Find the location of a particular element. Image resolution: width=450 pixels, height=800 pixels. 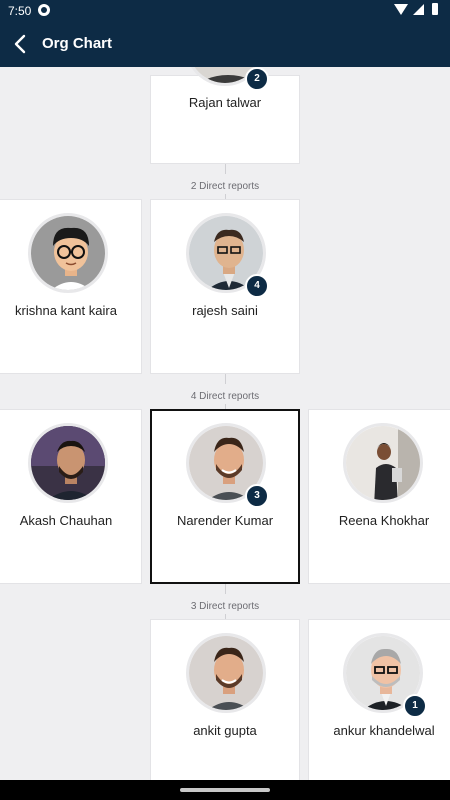

employee-card-ankit-gupta: ankit gupta is located at coordinates (225, 699).